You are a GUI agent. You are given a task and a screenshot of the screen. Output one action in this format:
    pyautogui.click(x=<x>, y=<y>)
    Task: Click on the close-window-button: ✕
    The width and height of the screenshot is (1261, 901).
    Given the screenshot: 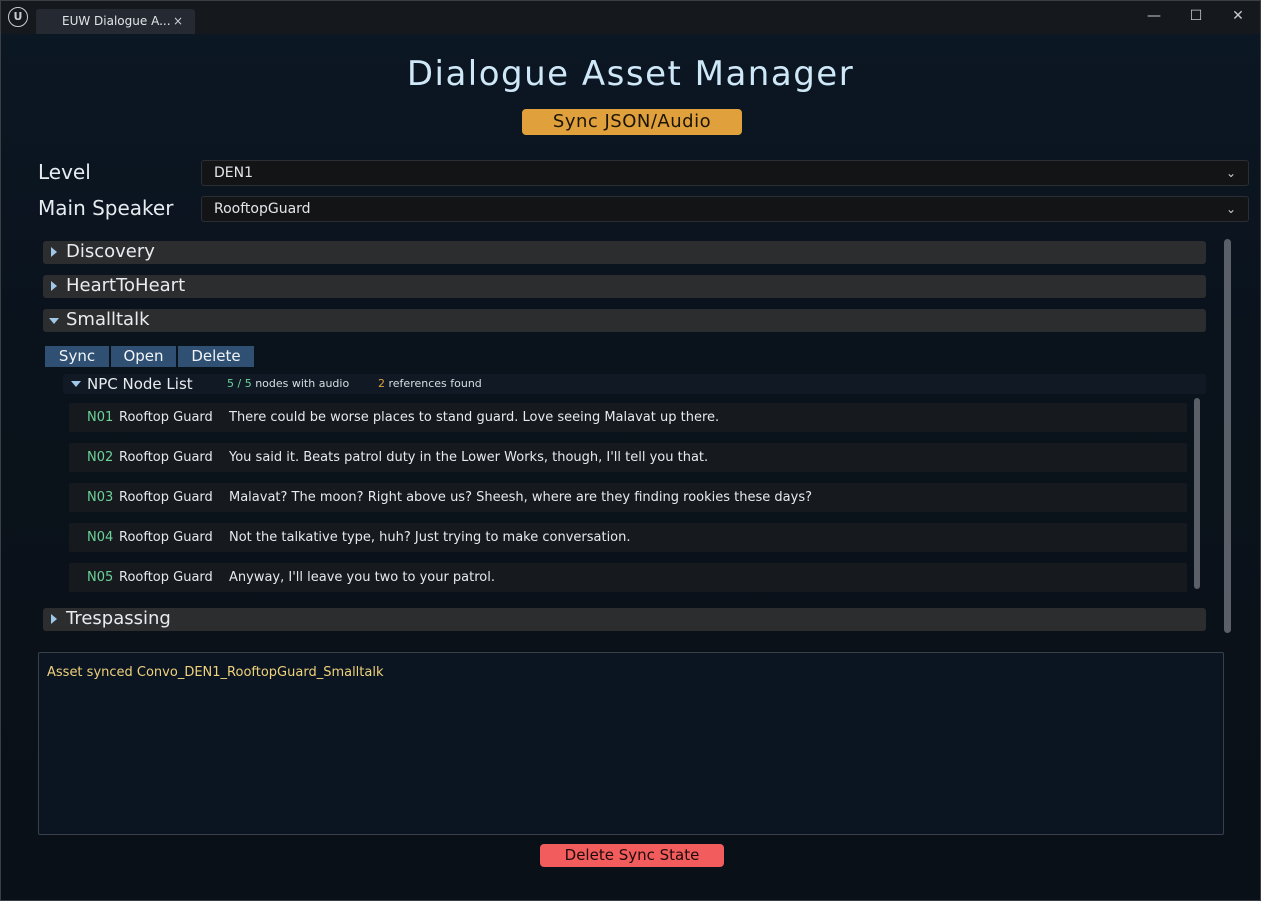 What is the action you would take?
    pyautogui.click(x=1238, y=16)
    